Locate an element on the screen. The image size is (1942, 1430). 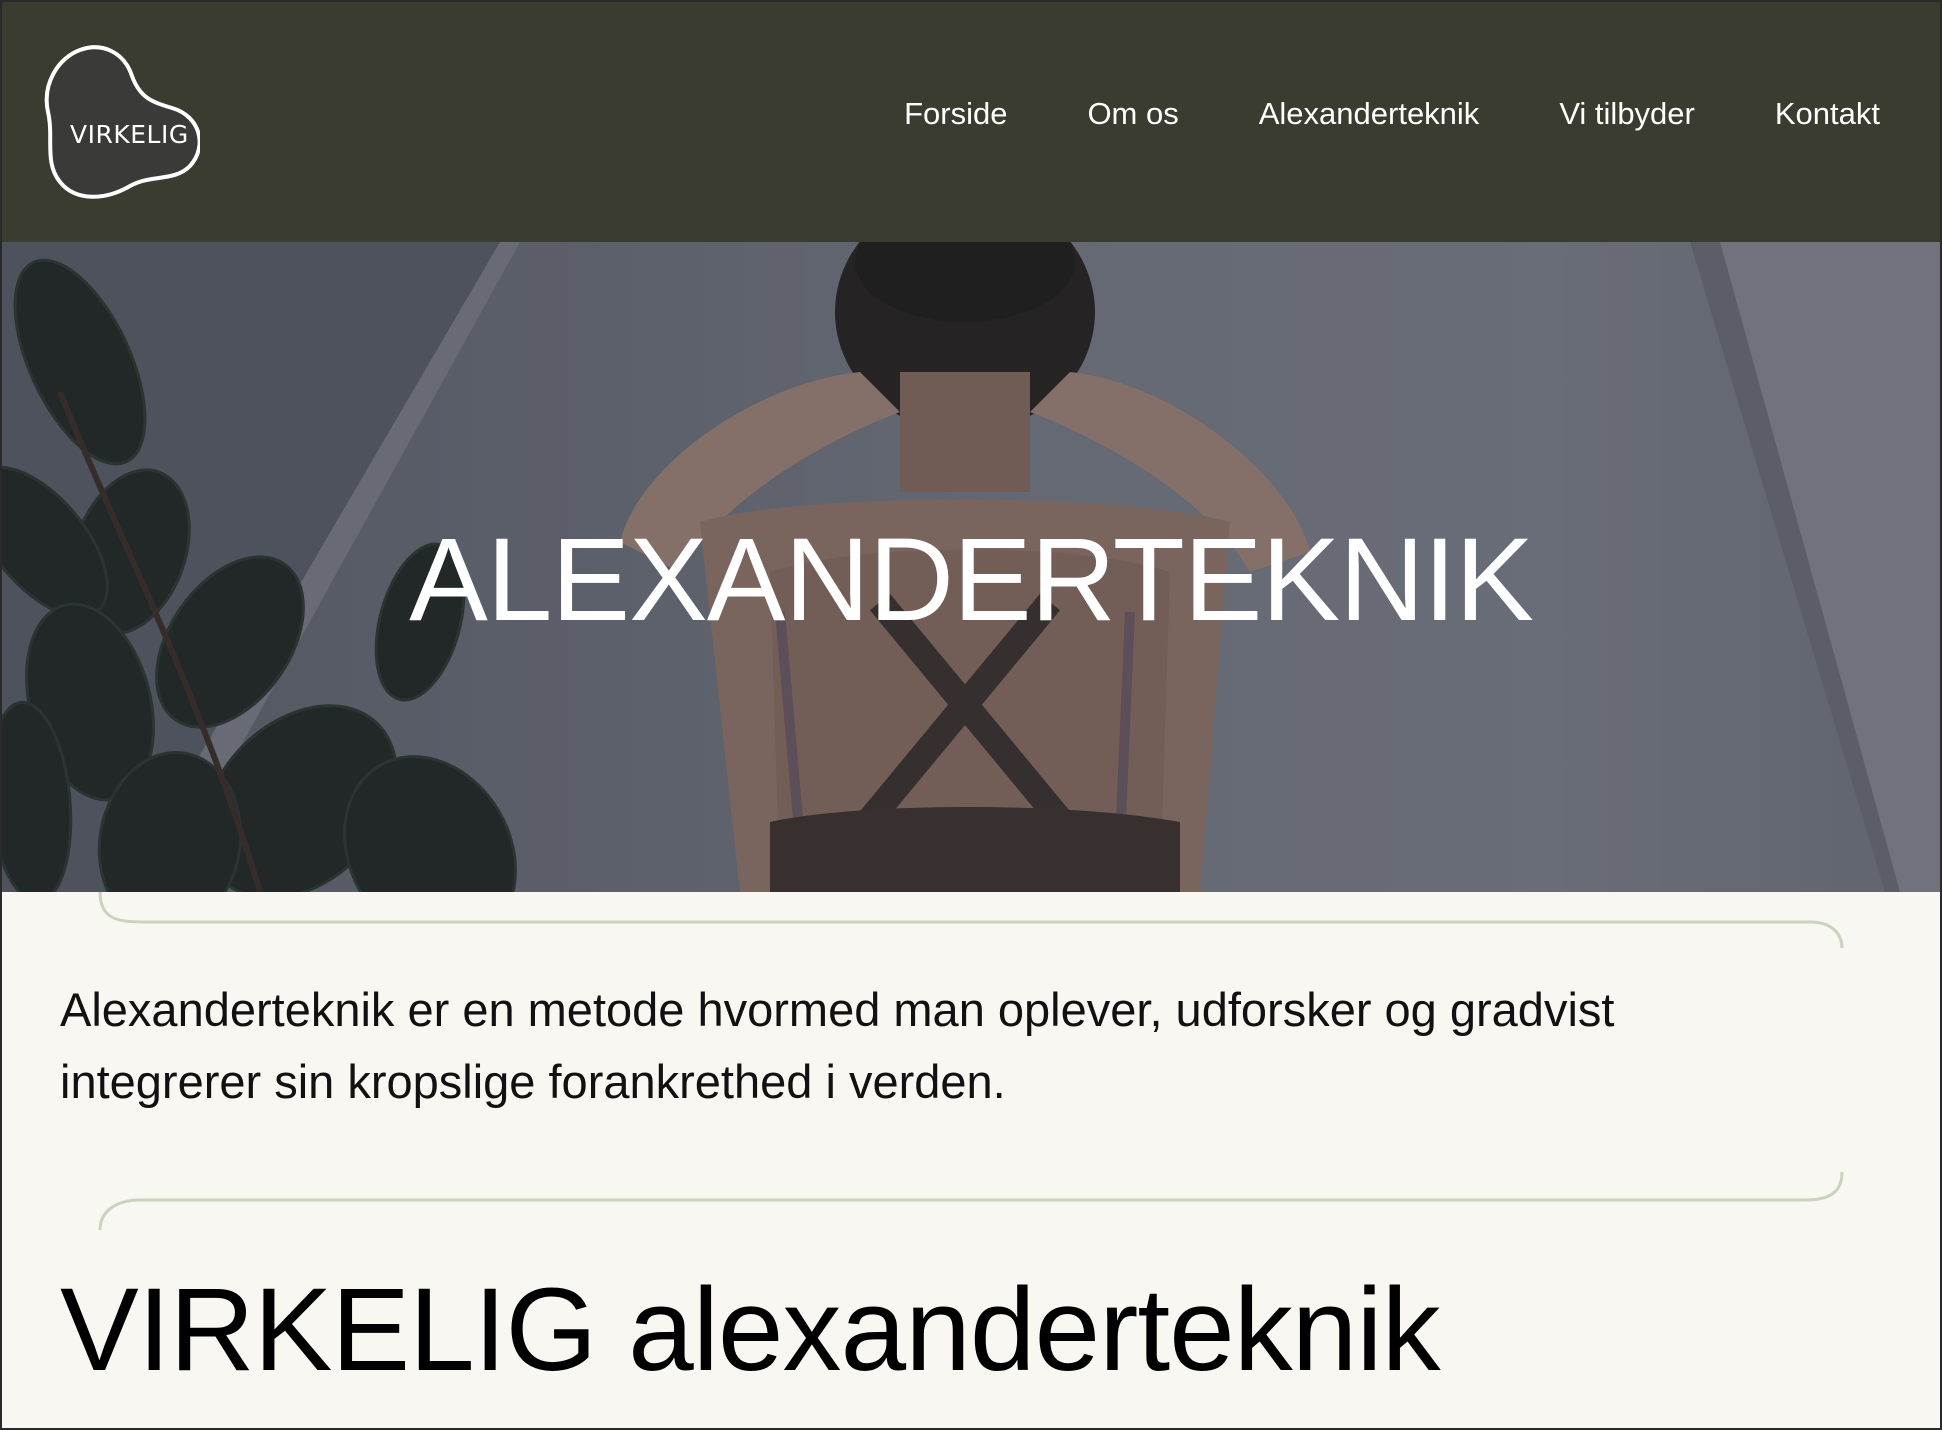
nav-om-os: Om os is located at coordinates (1132, 114).